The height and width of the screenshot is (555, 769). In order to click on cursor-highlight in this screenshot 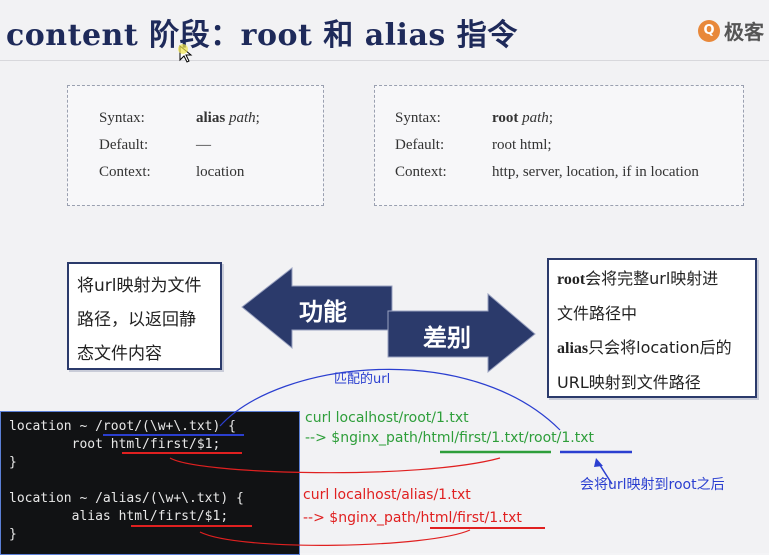, I will do `click(183, 49)`.